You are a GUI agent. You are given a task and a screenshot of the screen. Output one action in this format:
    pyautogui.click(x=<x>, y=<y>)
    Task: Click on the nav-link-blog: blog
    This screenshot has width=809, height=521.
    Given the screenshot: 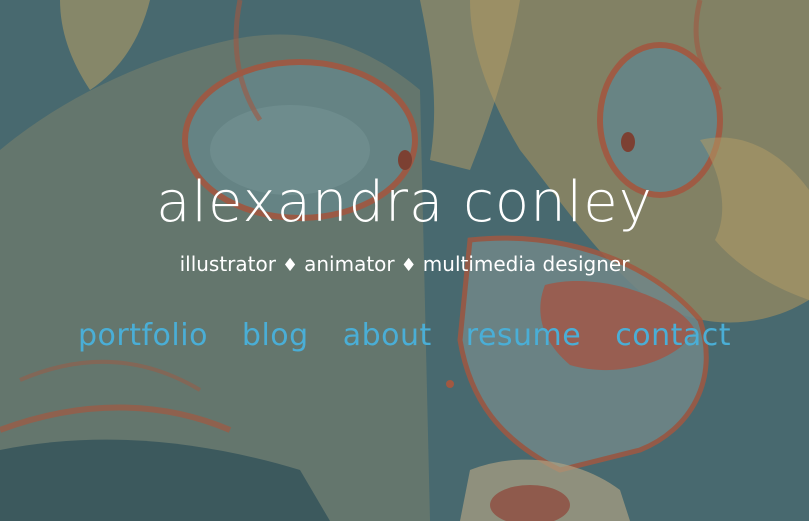 What is the action you would take?
    pyautogui.click(x=275, y=336)
    